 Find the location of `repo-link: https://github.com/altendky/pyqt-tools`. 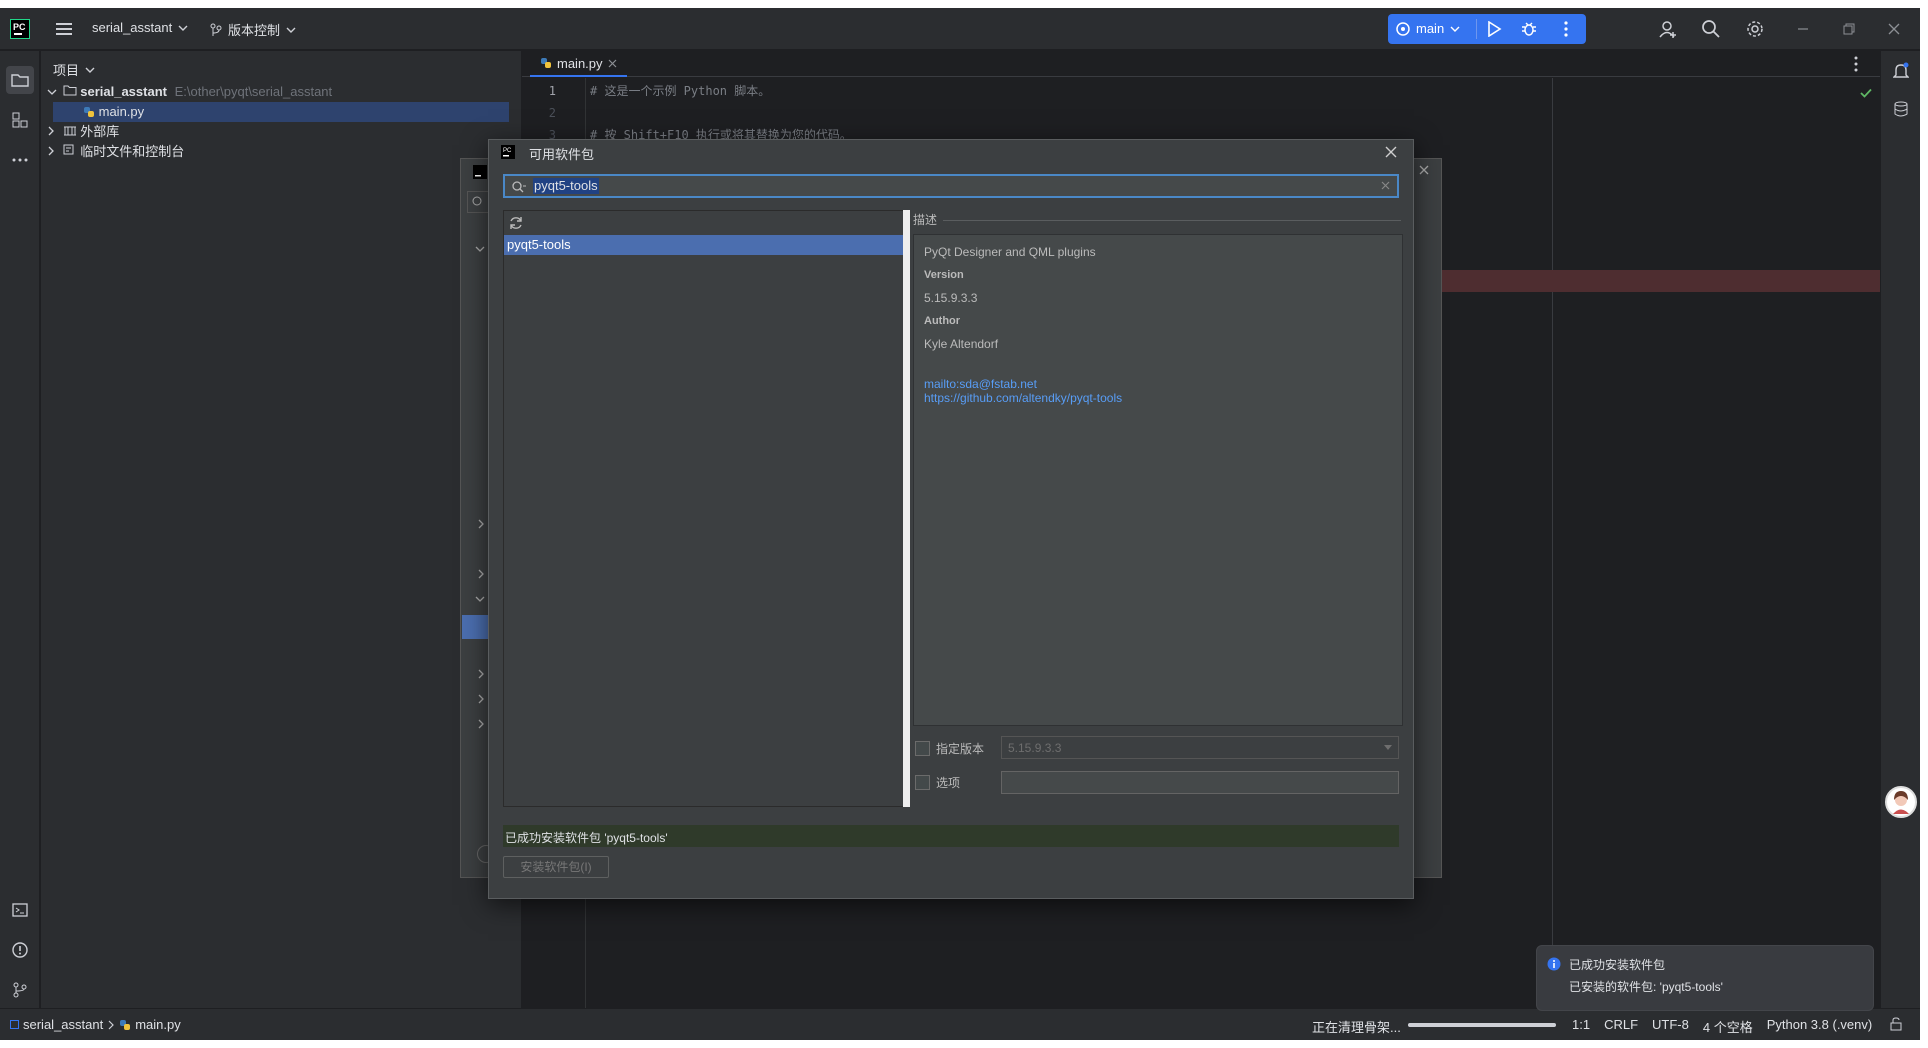

repo-link: https://github.com/altendky/pyqt-tools is located at coordinates (1158, 398).